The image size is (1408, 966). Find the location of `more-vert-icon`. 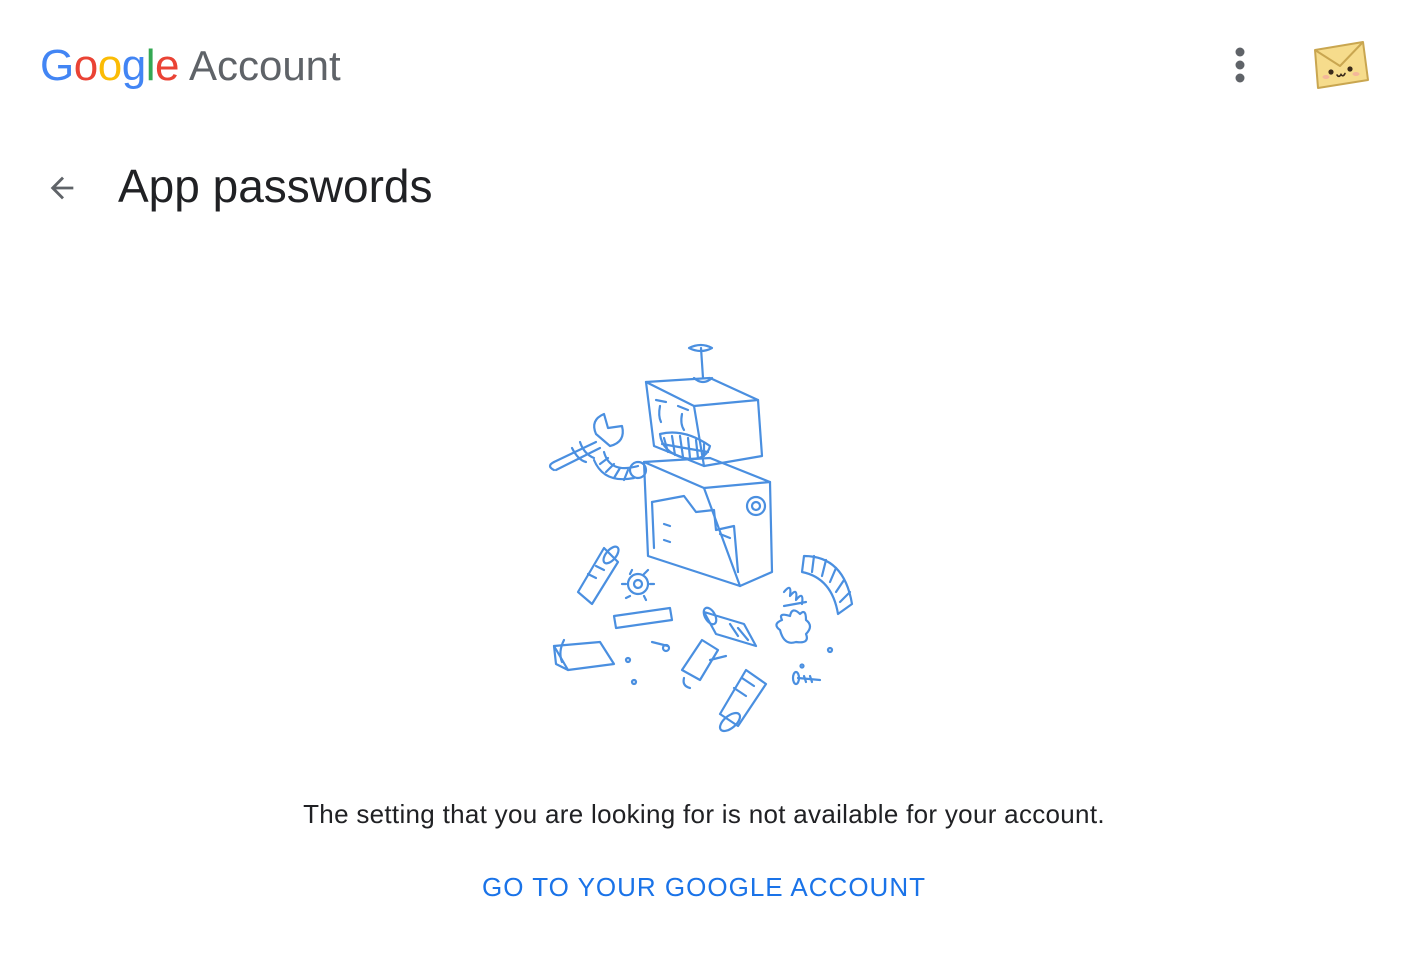

more-vert-icon is located at coordinates (1240, 65).